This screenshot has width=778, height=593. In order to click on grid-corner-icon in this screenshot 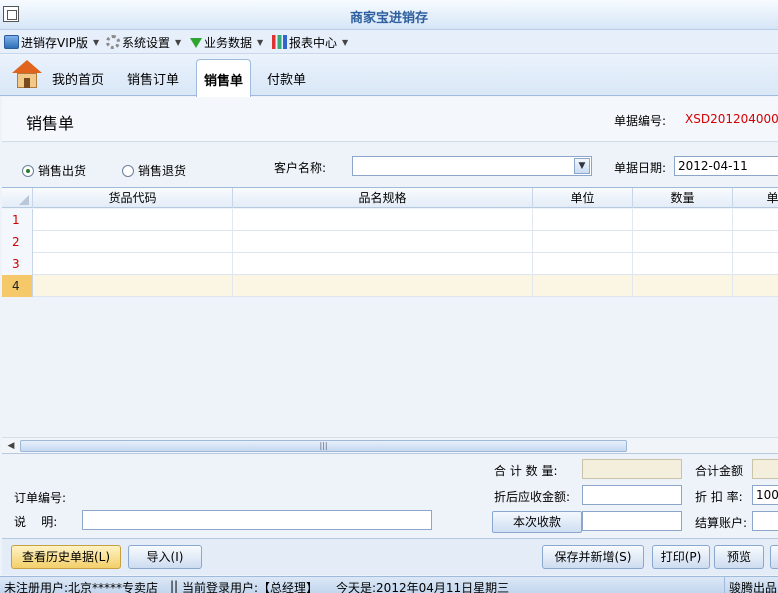, I will do `click(17, 198)`.